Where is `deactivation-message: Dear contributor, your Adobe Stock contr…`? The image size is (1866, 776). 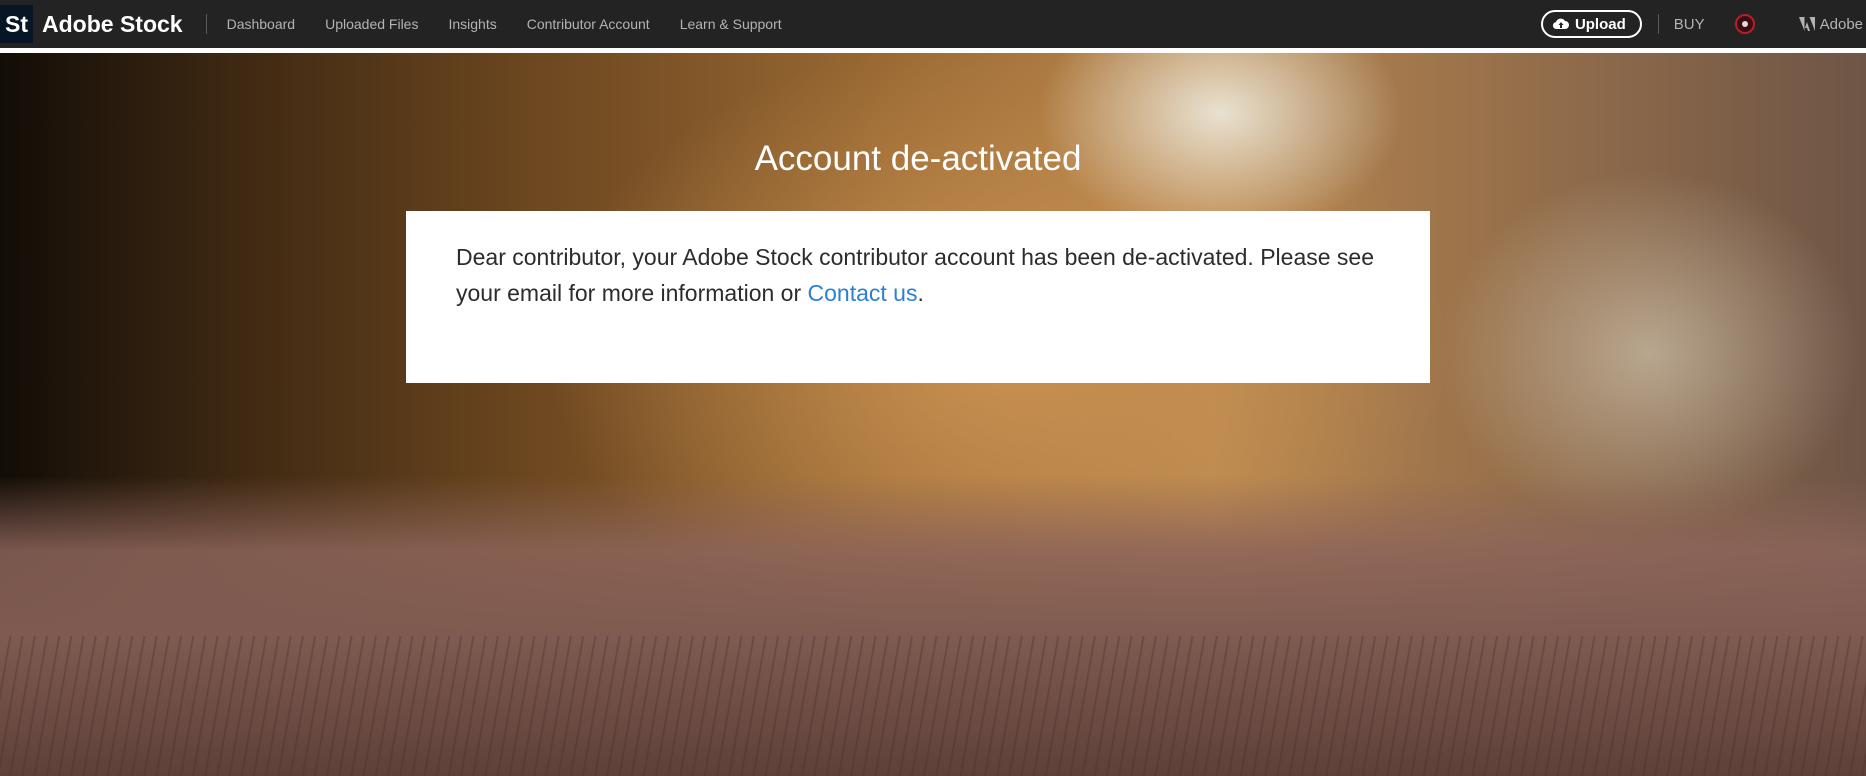 deactivation-message: Dear contributor, your Adobe Stock contr… is located at coordinates (918, 275).